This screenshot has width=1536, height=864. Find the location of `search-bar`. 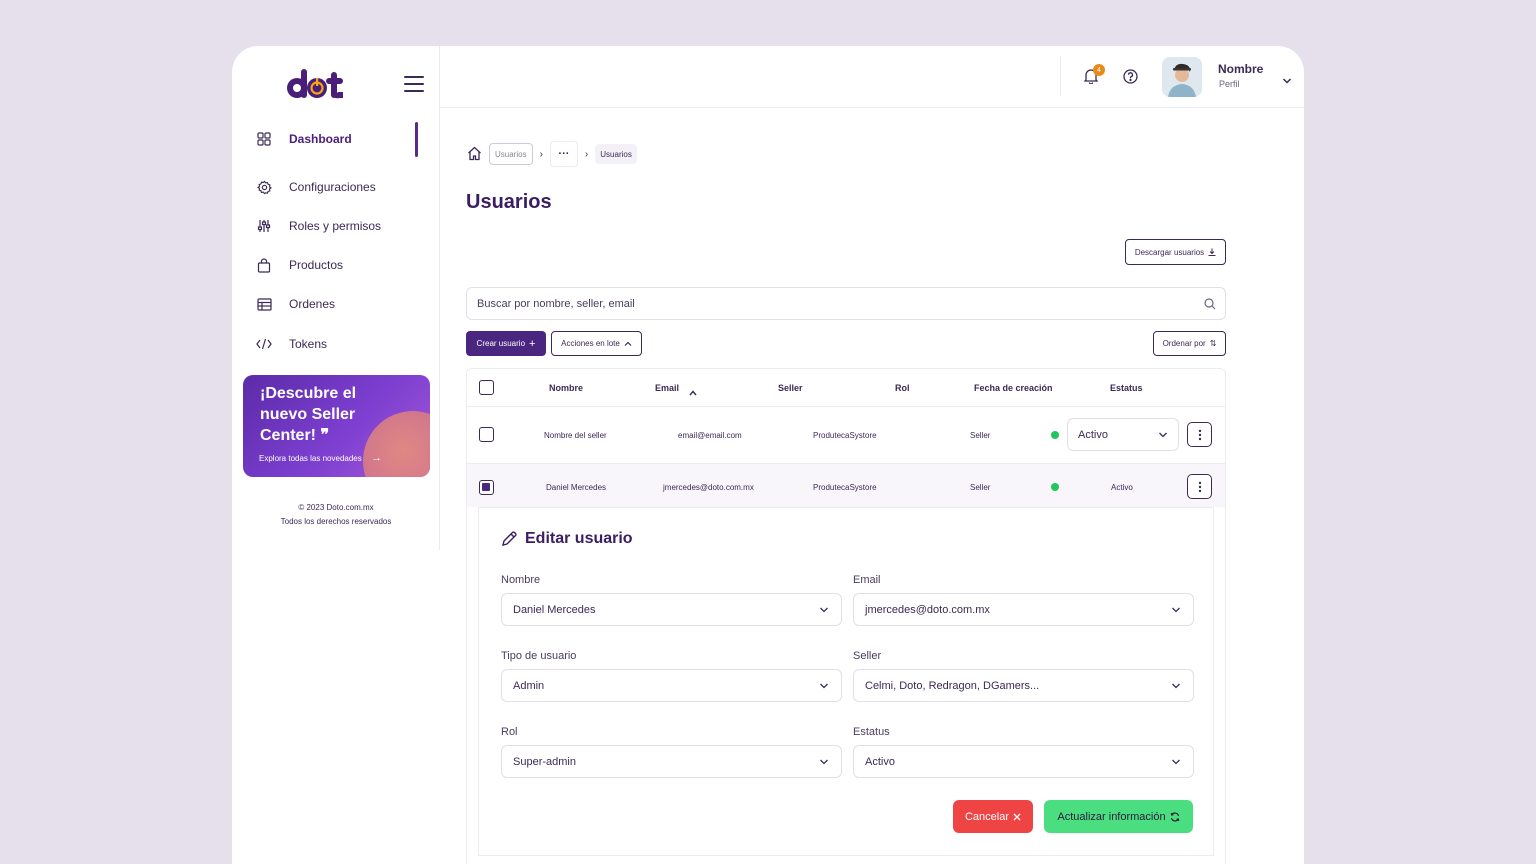

search-bar is located at coordinates (846, 303).